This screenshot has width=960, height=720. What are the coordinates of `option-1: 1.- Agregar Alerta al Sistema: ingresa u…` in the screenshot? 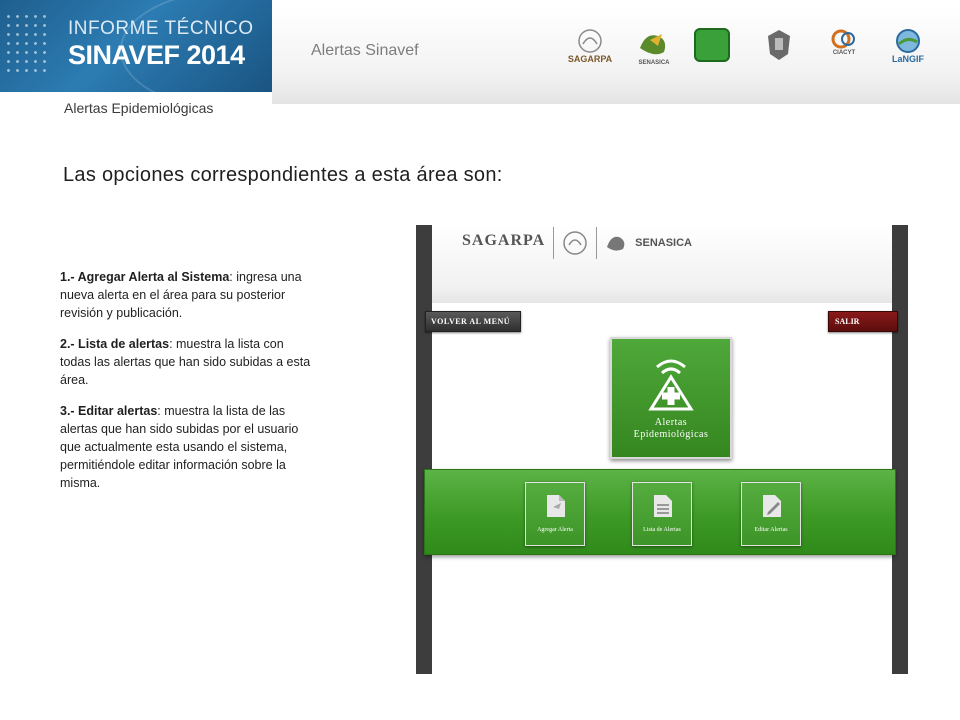 It's located at (188, 295).